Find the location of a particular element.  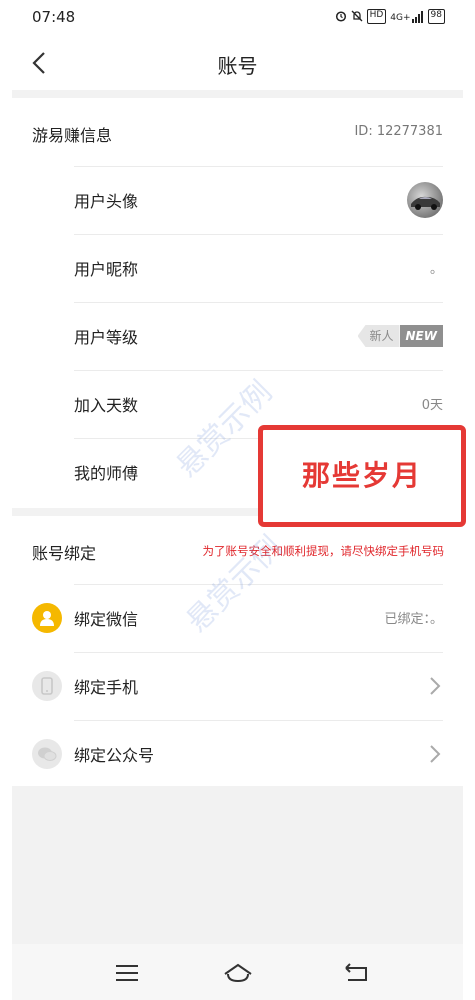

level-badge-new: NEW is located at coordinates (421, 336).